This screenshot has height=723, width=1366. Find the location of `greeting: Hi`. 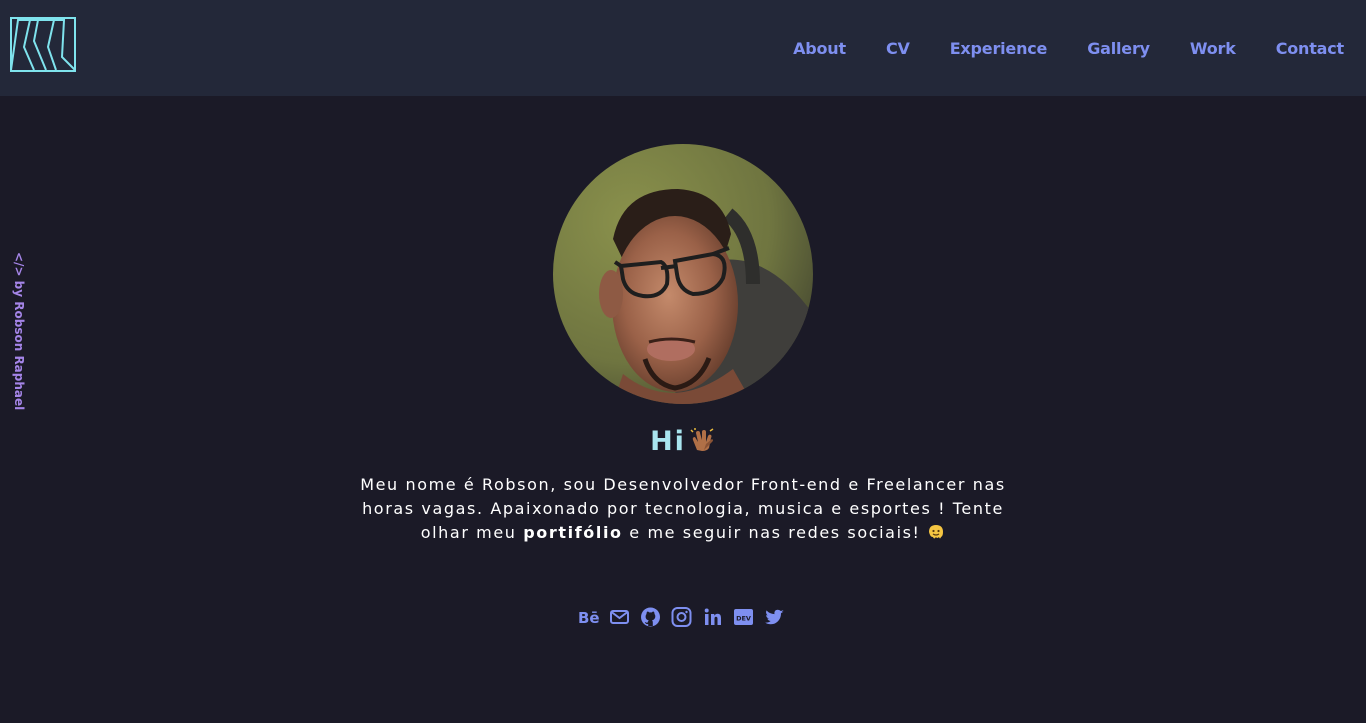

greeting: Hi is located at coordinates (683, 441).